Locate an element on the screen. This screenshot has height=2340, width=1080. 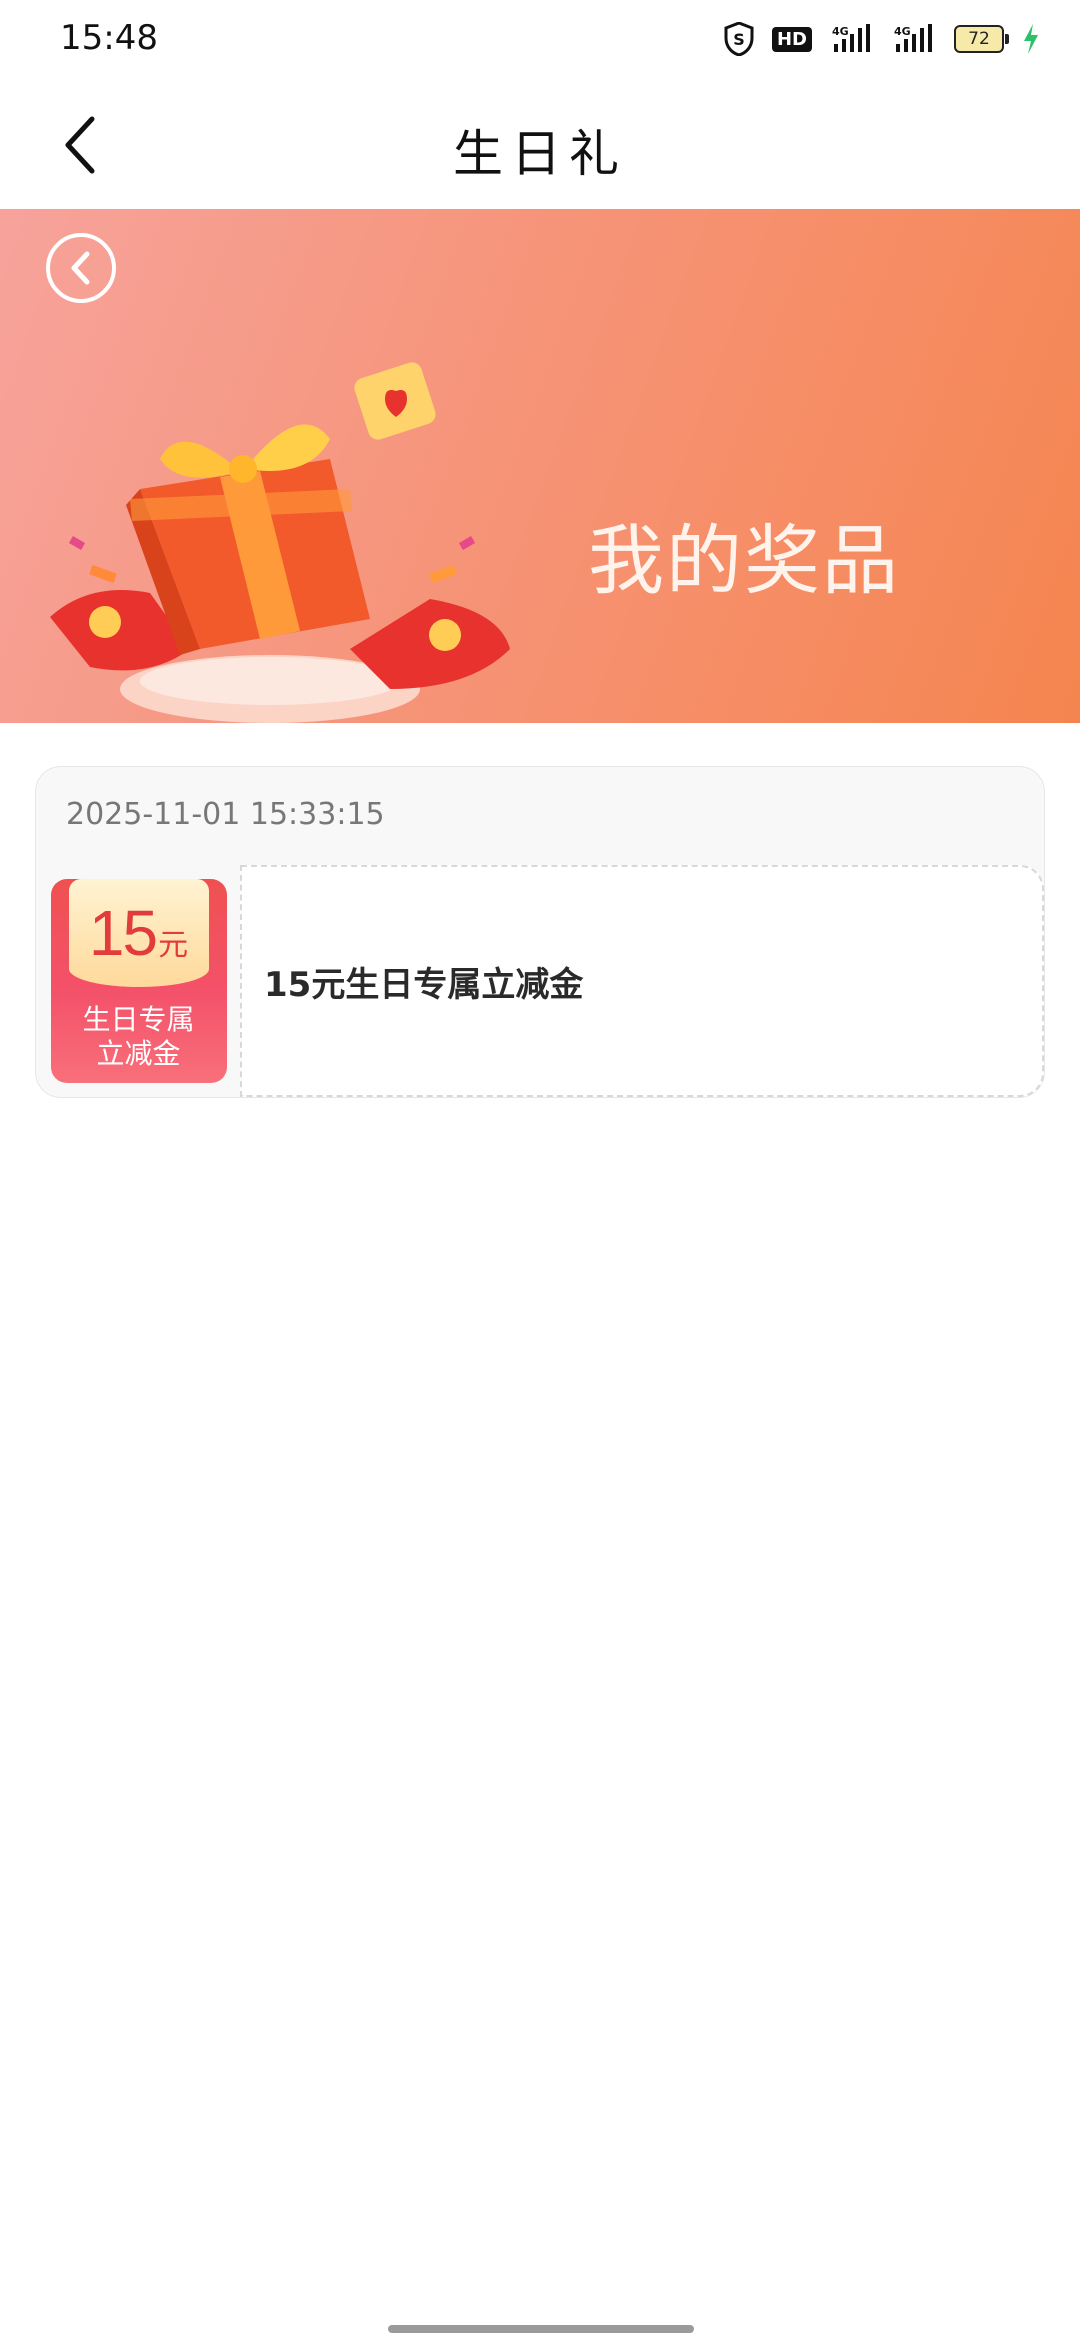
signal-icon-2: 4G is located at coordinates (914, 39).